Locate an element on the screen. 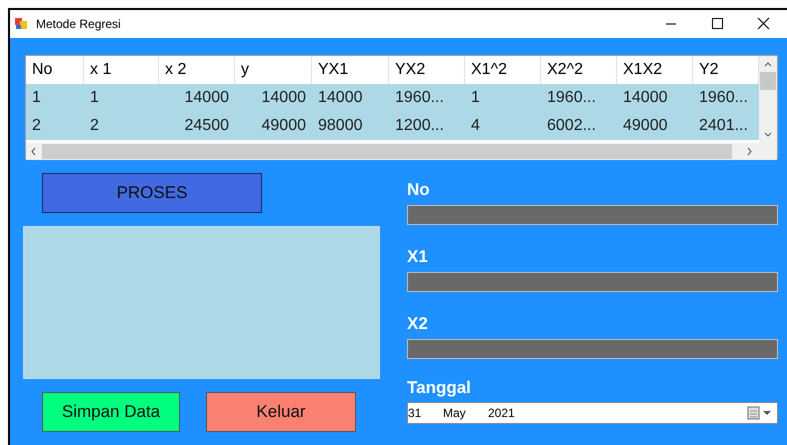 The height and width of the screenshot is (445, 787). field-label: X1 is located at coordinates (418, 257).